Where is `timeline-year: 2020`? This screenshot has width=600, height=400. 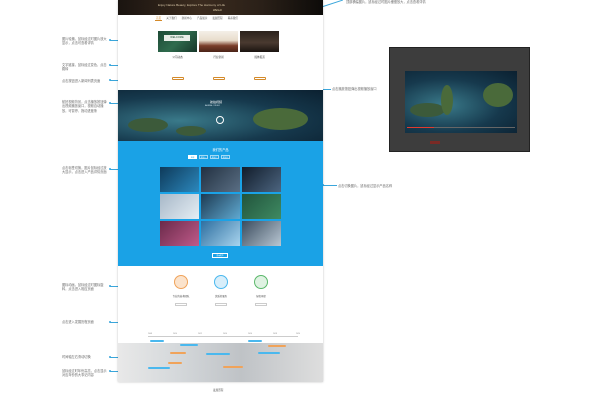
timeline-year: 2020 is located at coordinates (298, 334).